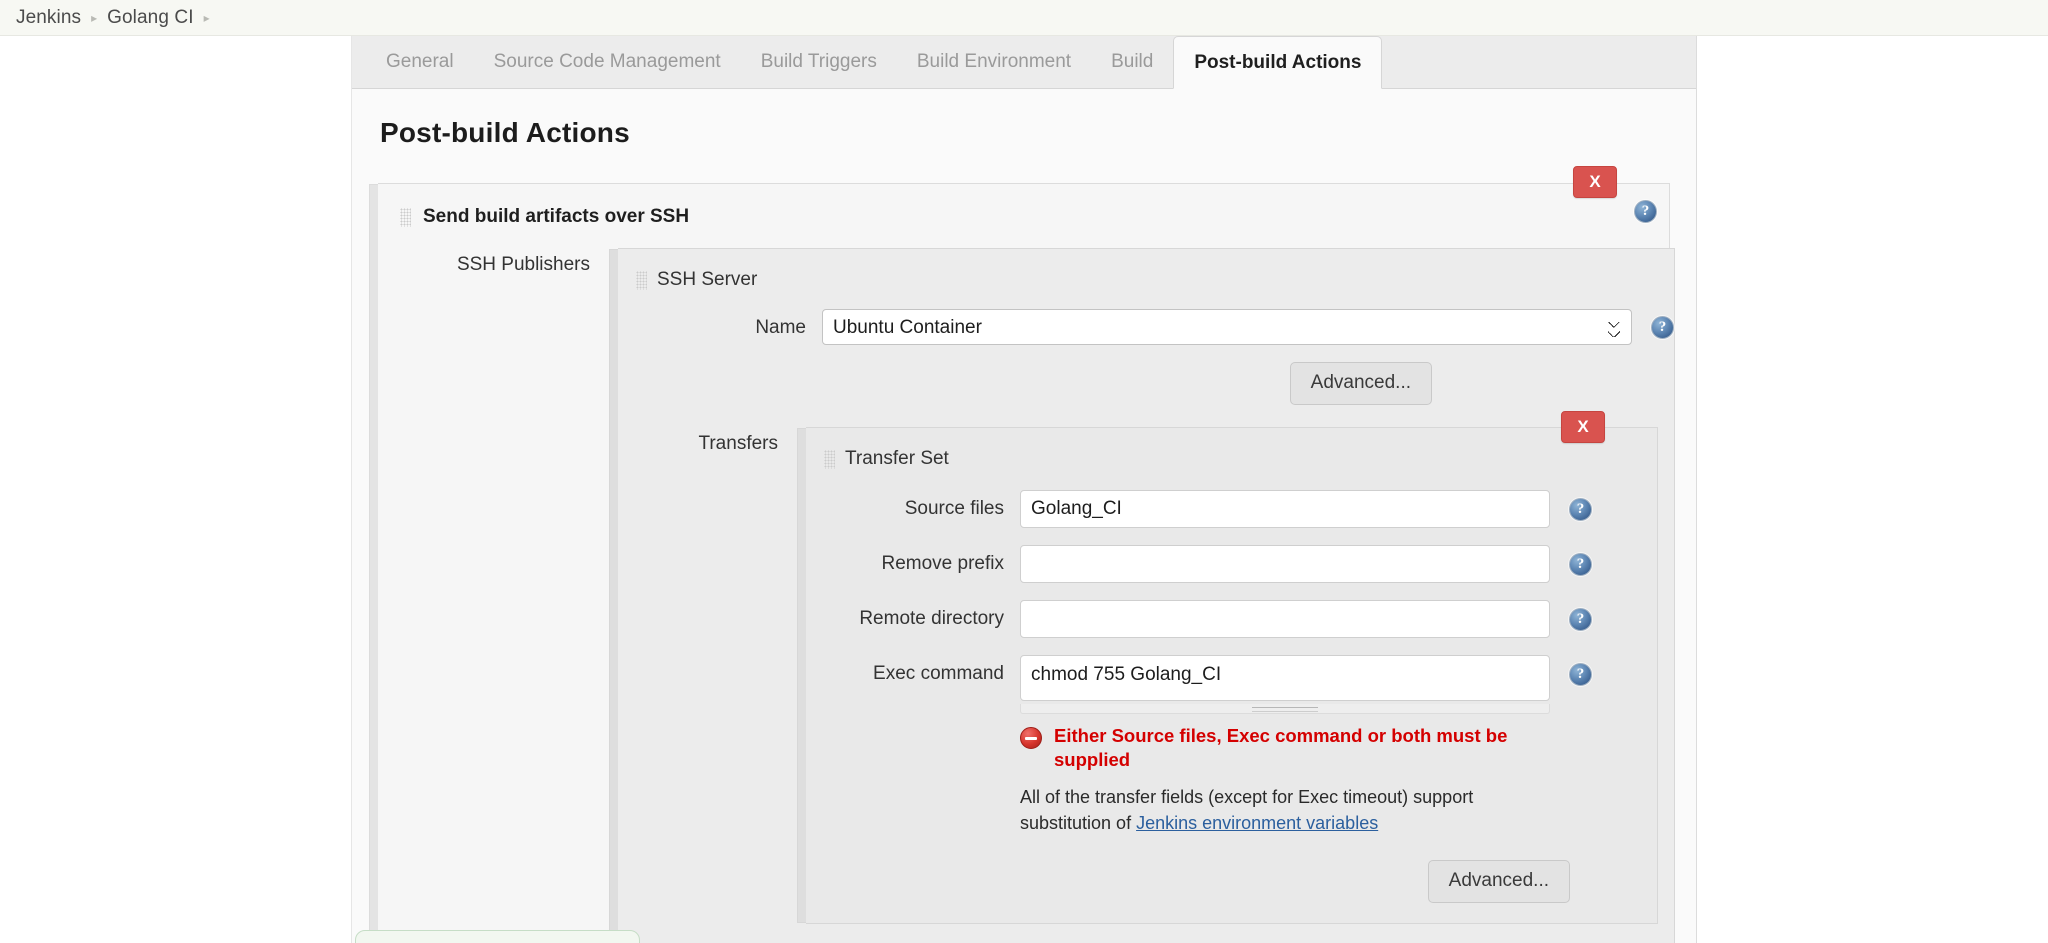 This screenshot has height=943, width=2048. Describe the element at coordinates (420, 62) in the screenshot. I see `tab-general: General` at that location.